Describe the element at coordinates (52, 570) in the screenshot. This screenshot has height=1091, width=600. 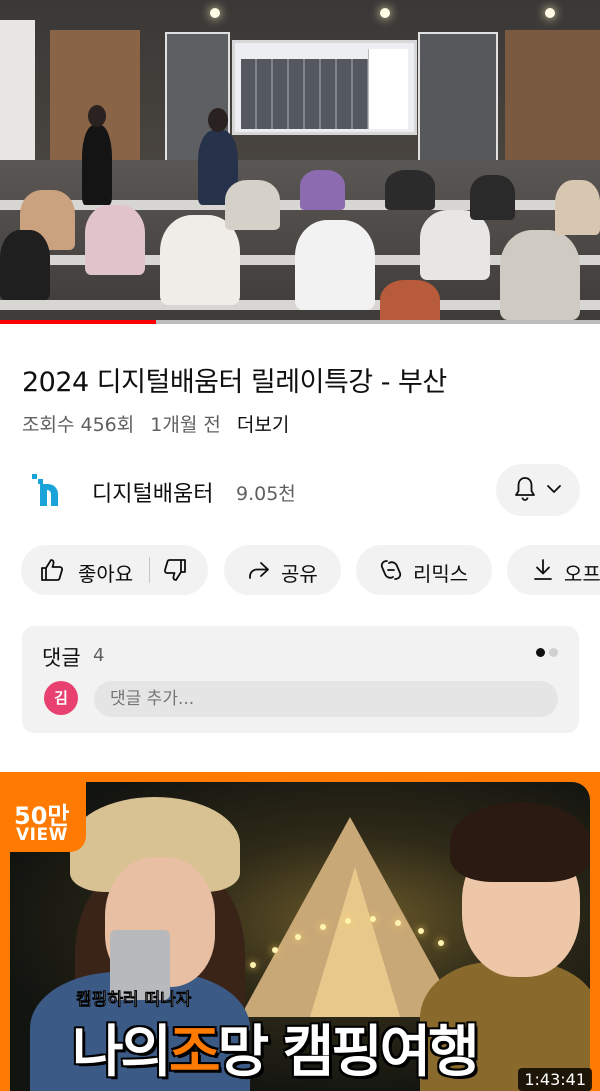
I see `thumbs-up-icon` at that location.